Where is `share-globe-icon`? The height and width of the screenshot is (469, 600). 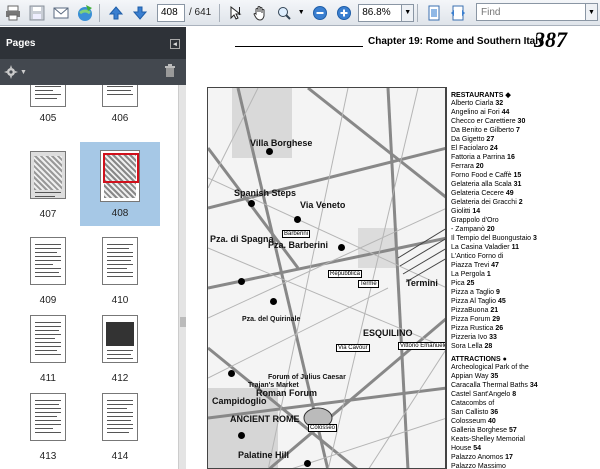
share-globe-icon is located at coordinates (85, 13).